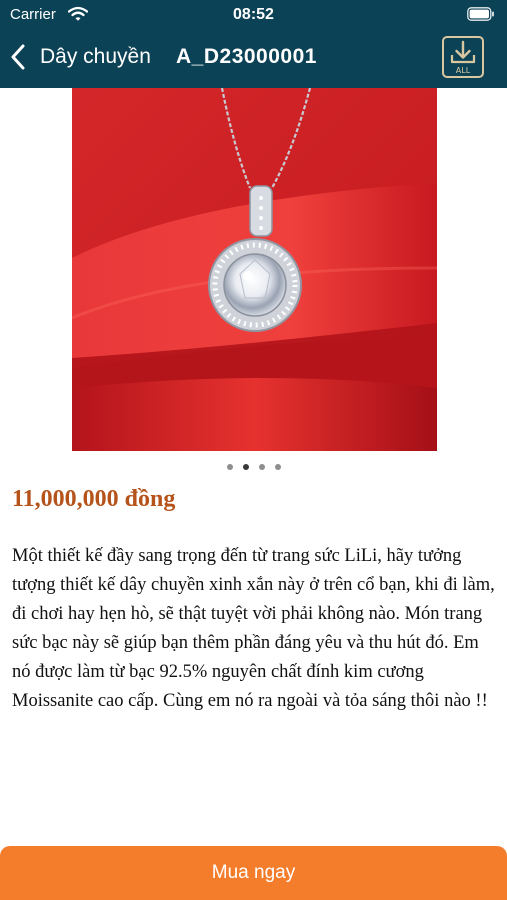 This screenshot has height=900, width=507. Describe the element at coordinates (94, 499) in the screenshot. I see `product-price: 11,000,000 đồng` at that location.